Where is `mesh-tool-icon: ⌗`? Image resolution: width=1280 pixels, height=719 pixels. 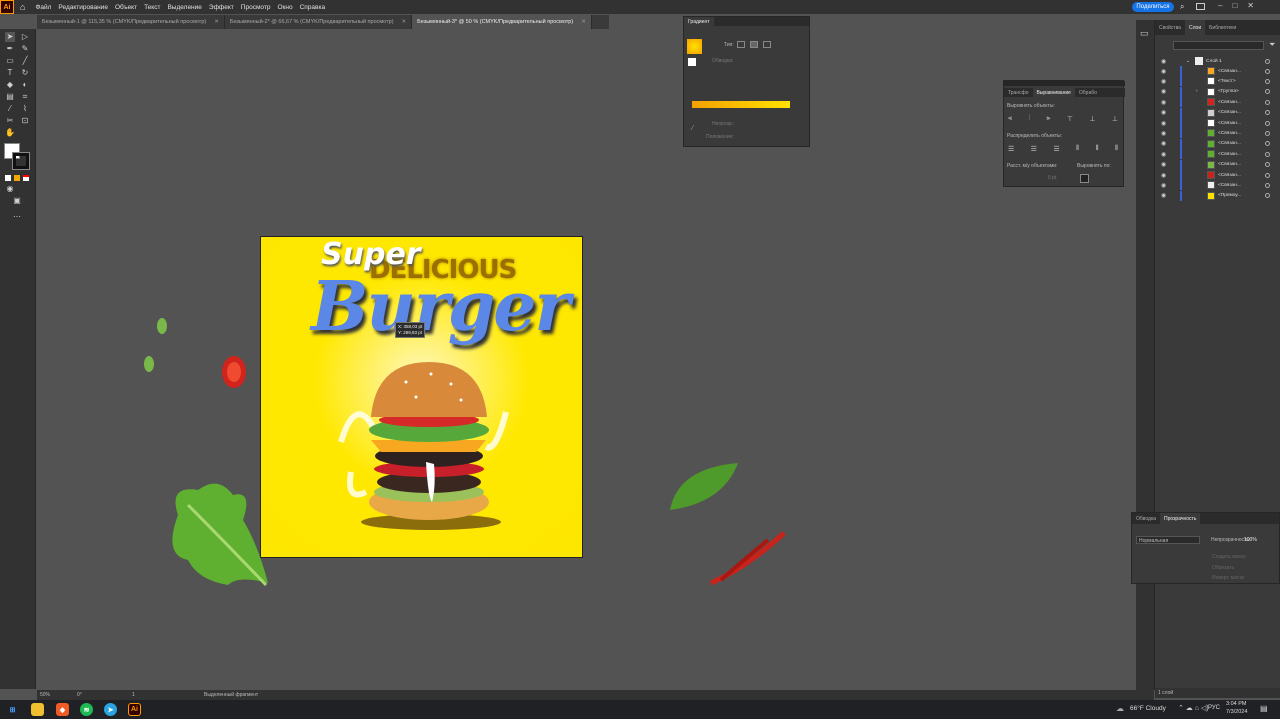 mesh-tool-icon: ⌗ is located at coordinates (25, 97).